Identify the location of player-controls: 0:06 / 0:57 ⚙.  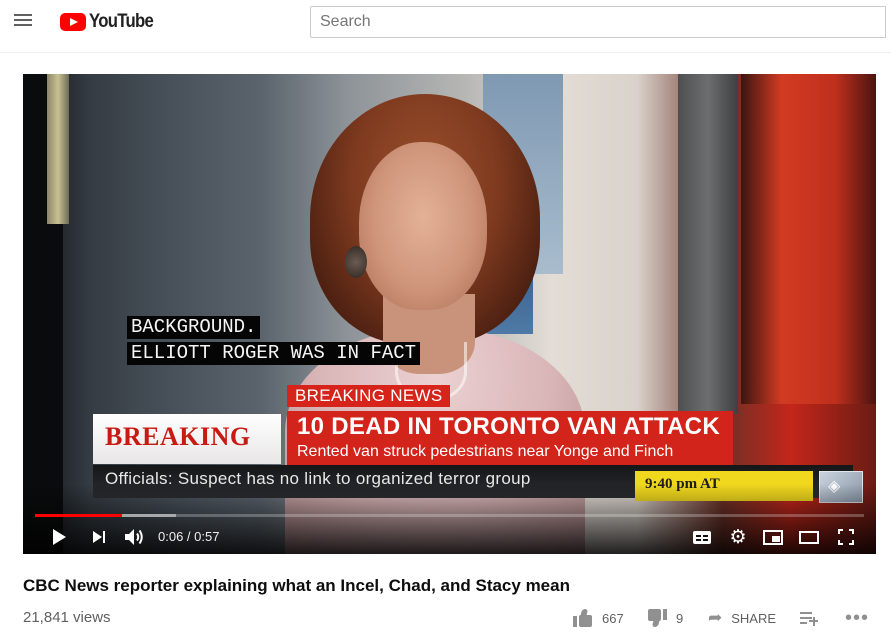
(449, 537).